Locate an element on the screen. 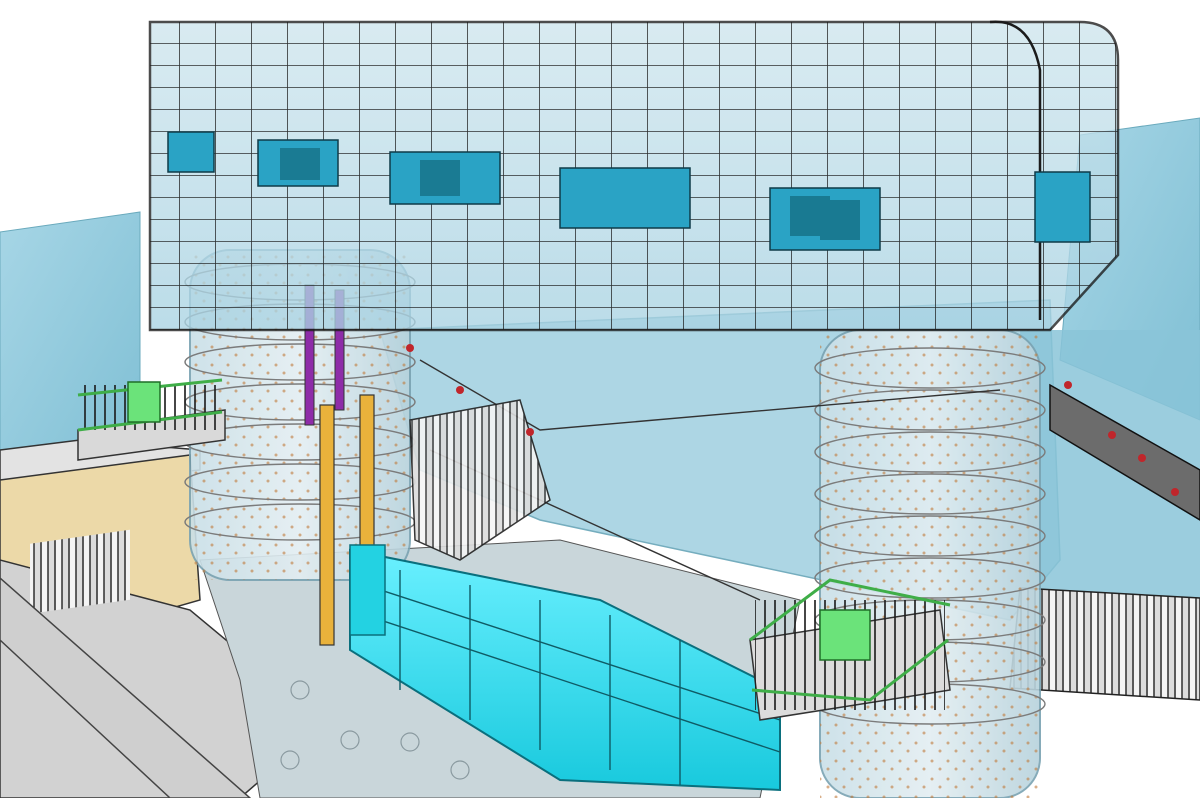 Image resolution: width=1200 pixels, height=798 pixels. sheet-pile-wall-left is located at coordinates (80, 571).